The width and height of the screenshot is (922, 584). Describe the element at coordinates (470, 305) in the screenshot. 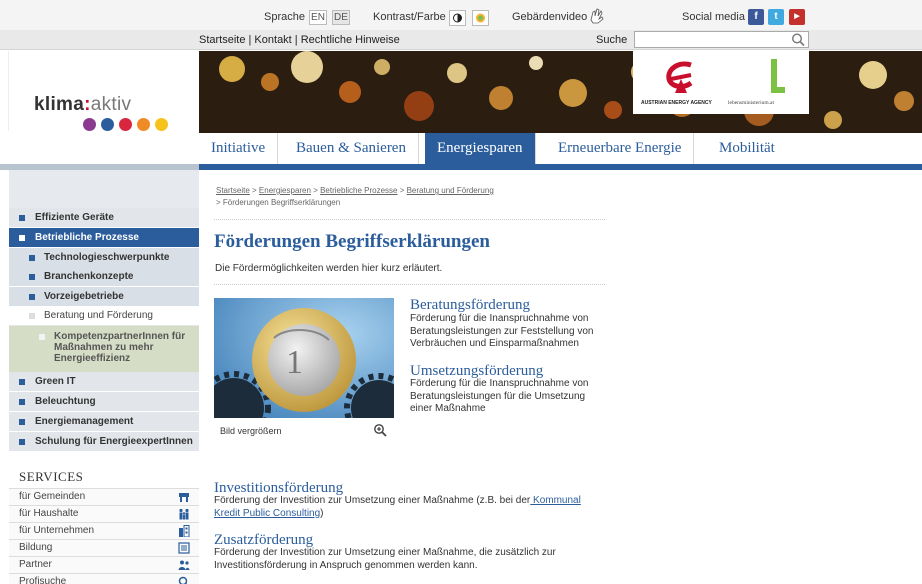

I see `section-title-beratungsfoerderung: Beratungsförderung` at that location.